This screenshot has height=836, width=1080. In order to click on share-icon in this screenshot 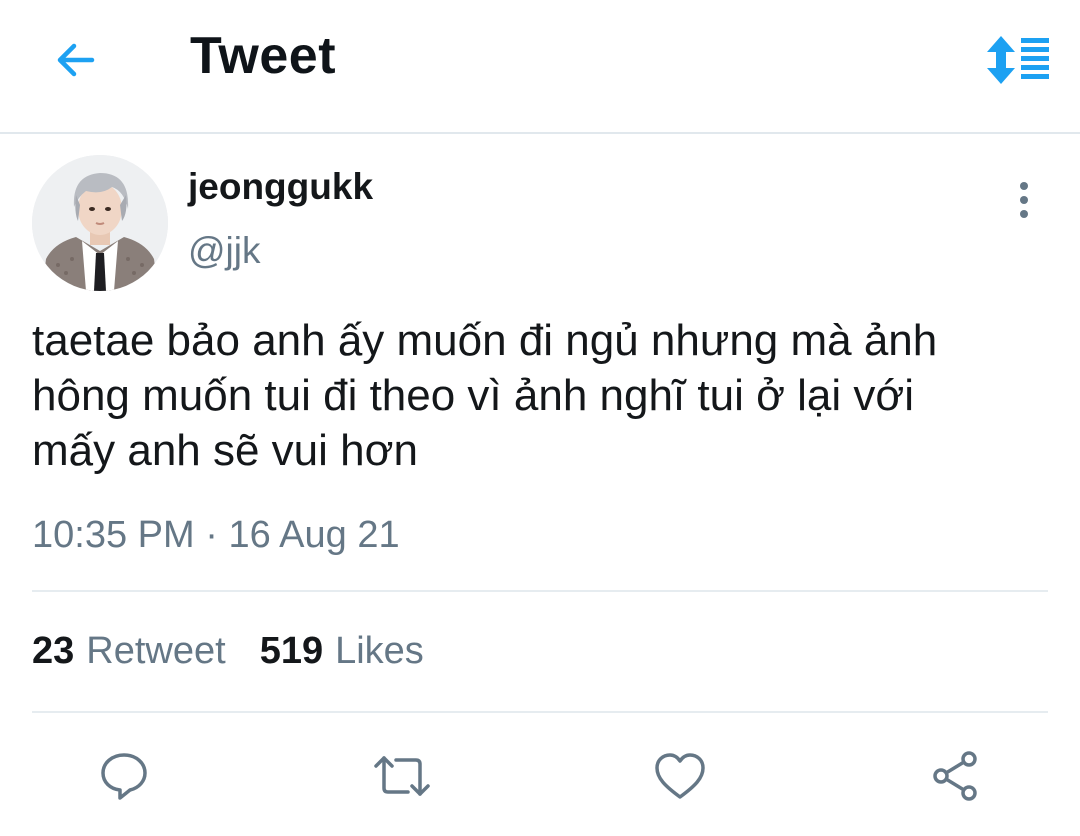, I will do `click(955, 776)`.